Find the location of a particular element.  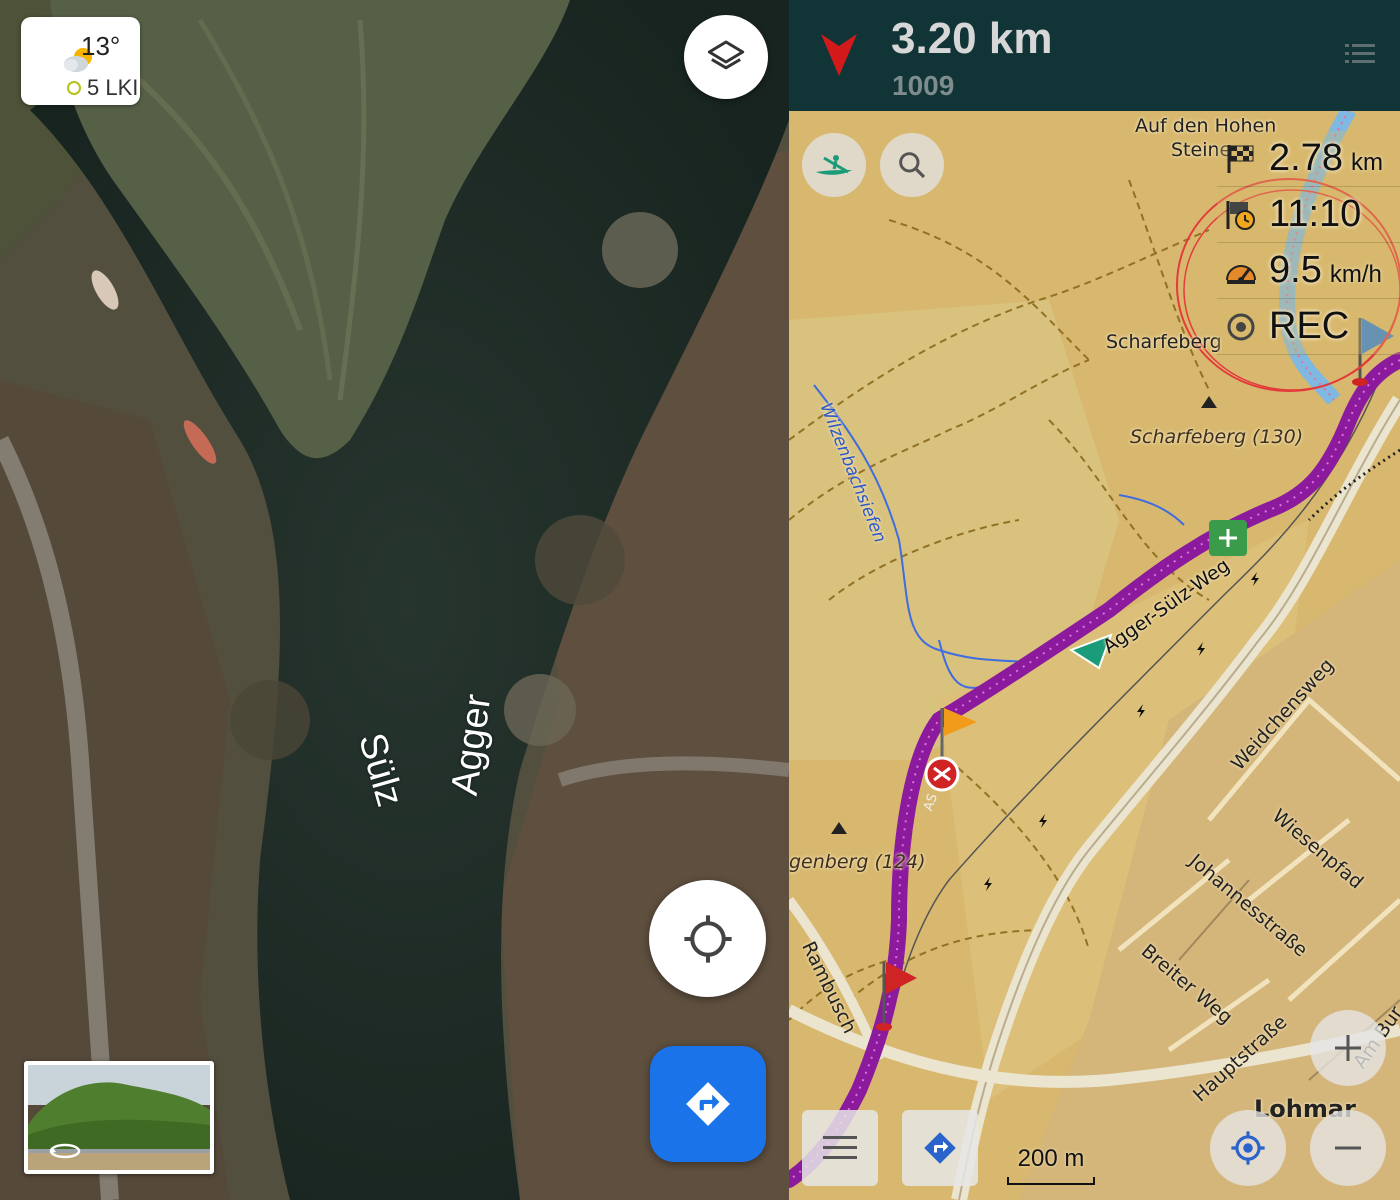

finish-flag-icon is located at coordinates (1241, 159).